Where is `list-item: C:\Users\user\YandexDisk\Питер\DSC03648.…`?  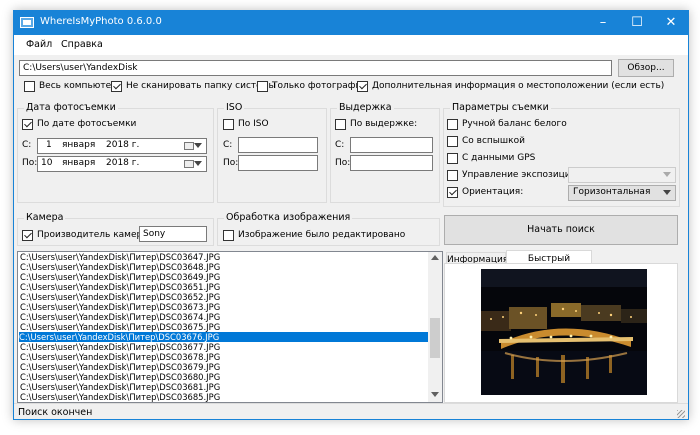
list-item: C:\Users\user\YandexDisk\Питер\DSC03648.… is located at coordinates (120, 267).